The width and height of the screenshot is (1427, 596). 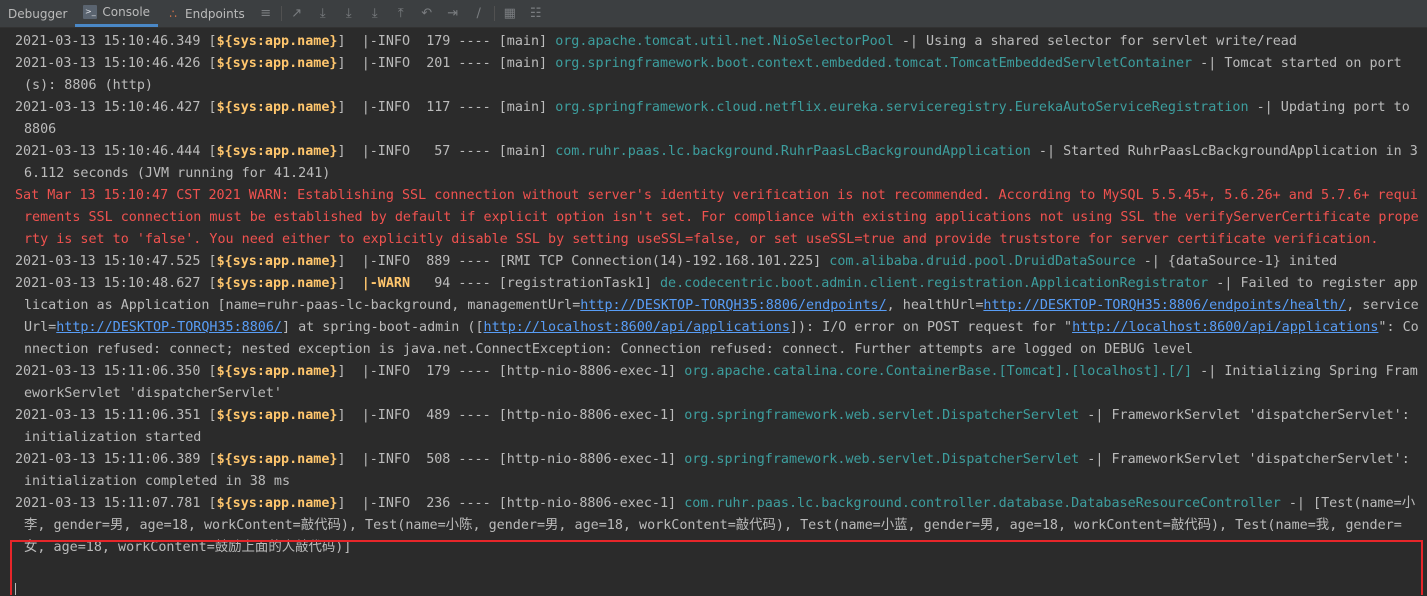 What do you see at coordinates (108, 371) in the screenshot?
I see `log-timestamp: 2021-03-13 15:11:06.350` at bounding box center [108, 371].